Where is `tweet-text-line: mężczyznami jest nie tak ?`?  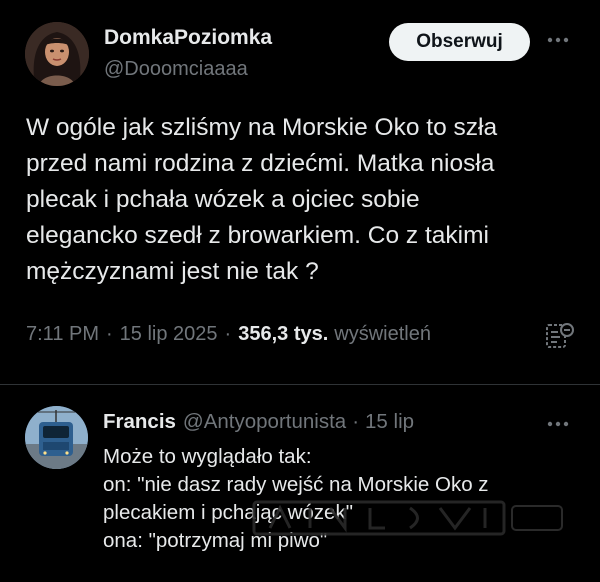 tweet-text-line: mężczyznami jest nie tak ? is located at coordinates (172, 271).